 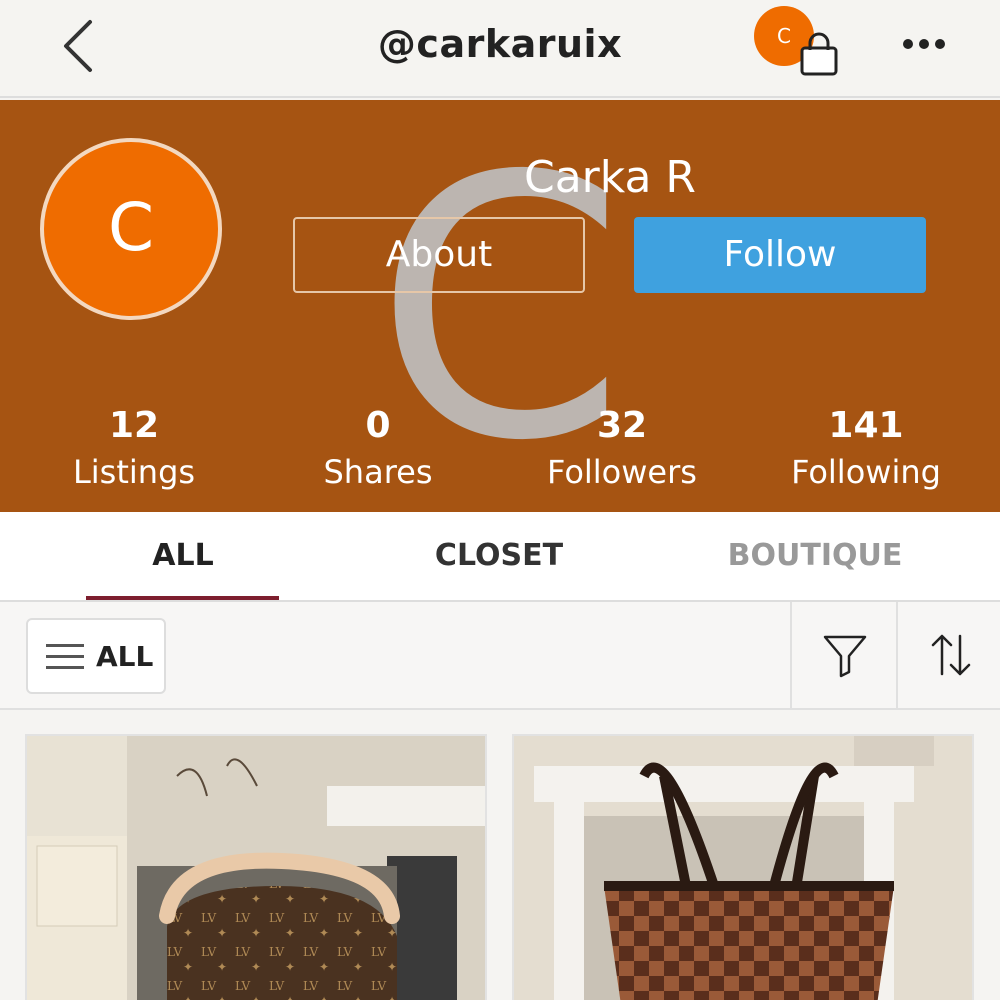 I want to click on stat-listings: 12 Listings, so click(x=134, y=448).